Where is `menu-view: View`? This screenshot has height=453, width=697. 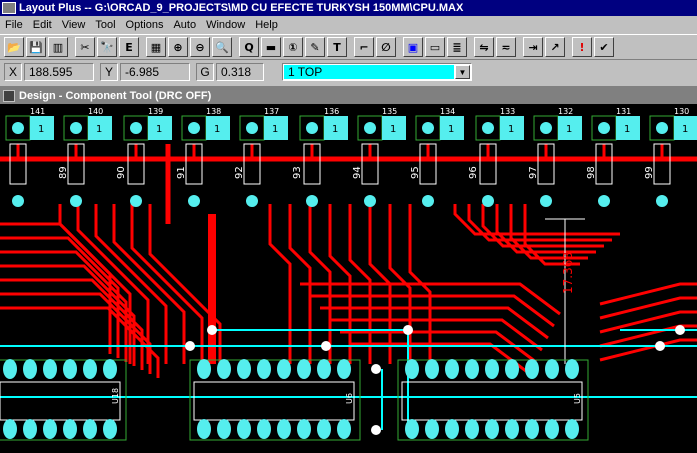 menu-view: View is located at coordinates (74, 25).